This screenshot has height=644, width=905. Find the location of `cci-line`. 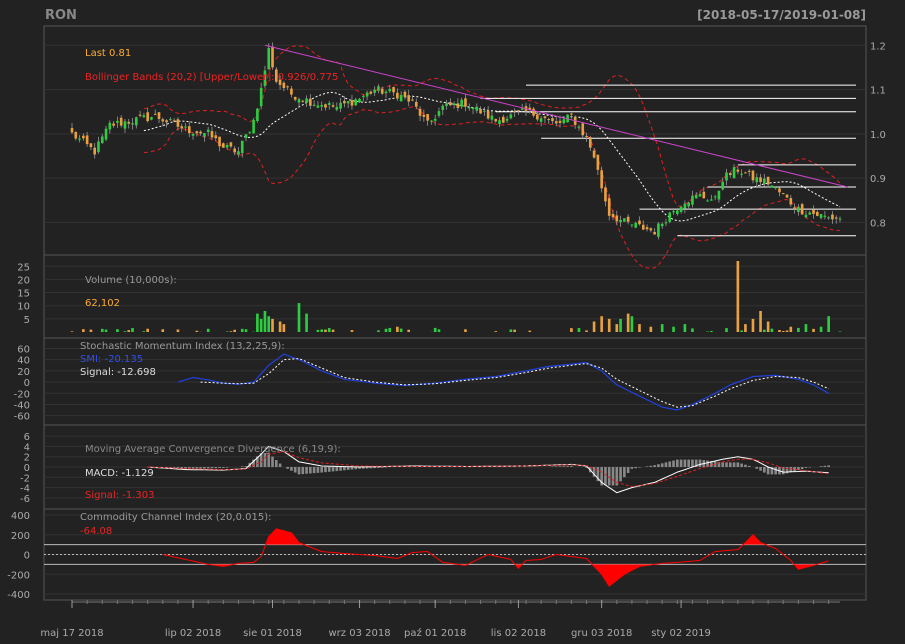

cci-line is located at coordinates (495, 557).